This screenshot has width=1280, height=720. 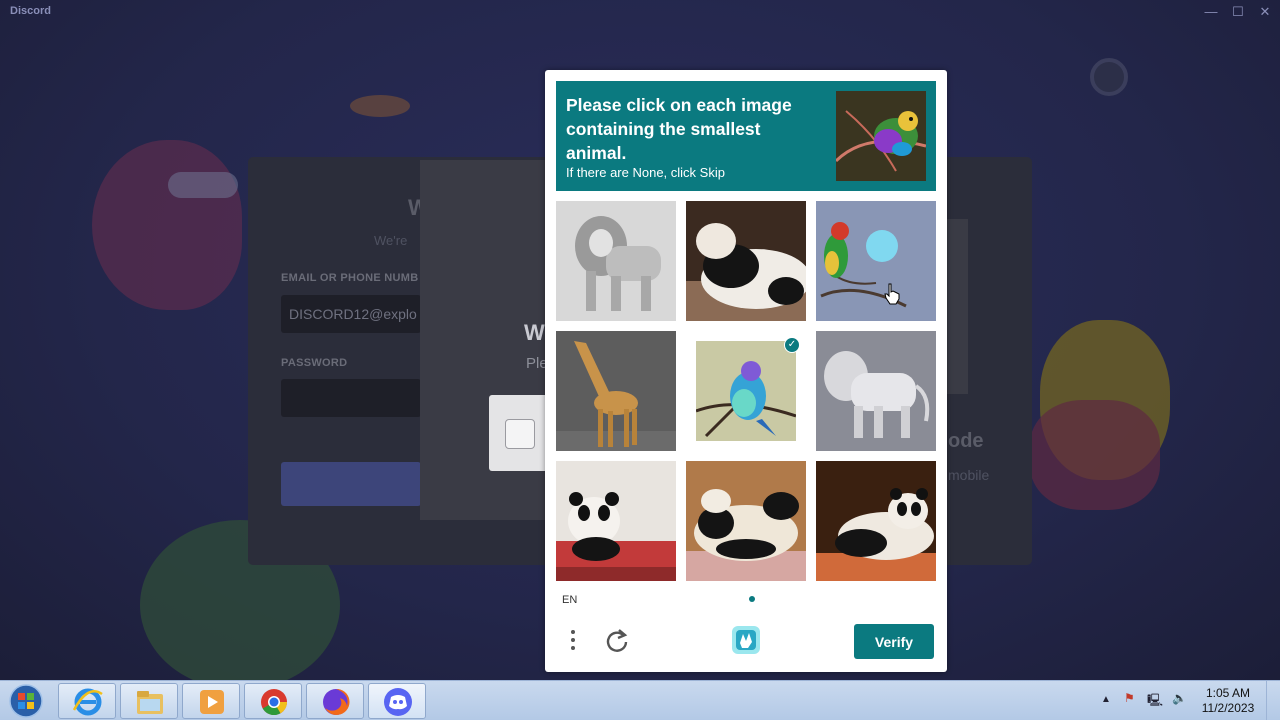 What do you see at coordinates (26, 701) in the screenshot?
I see `start-button` at bounding box center [26, 701].